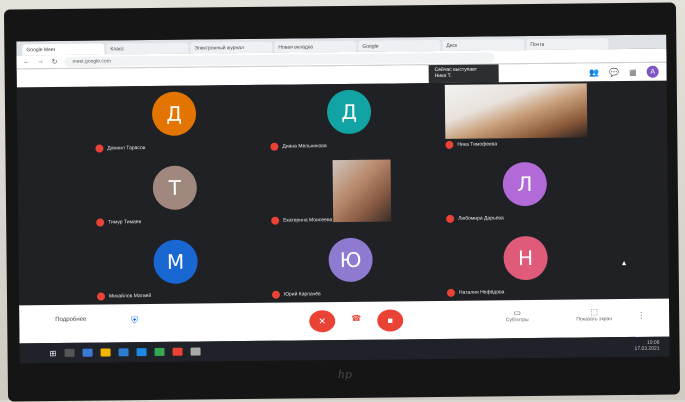 The width and height of the screenshot is (685, 402). What do you see at coordinates (130, 296) in the screenshot?
I see `participant-name: Михайлов Матвей` at bounding box center [130, 296].